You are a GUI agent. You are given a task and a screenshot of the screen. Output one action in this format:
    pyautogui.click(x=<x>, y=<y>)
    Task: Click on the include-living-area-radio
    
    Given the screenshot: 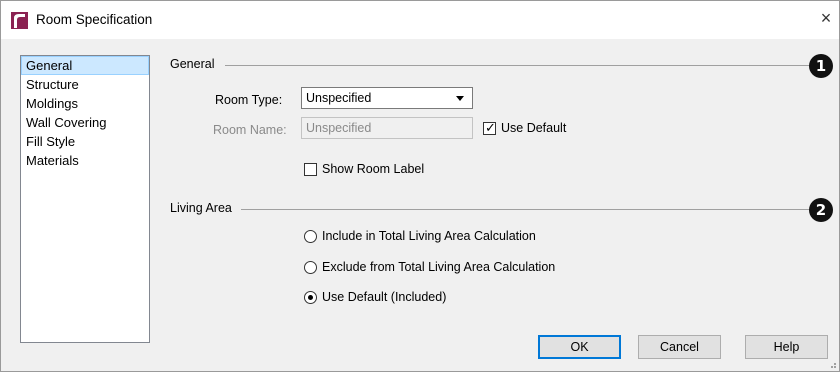 What is the action you would take?
    pyautogui.click(x=310, y=236)
    